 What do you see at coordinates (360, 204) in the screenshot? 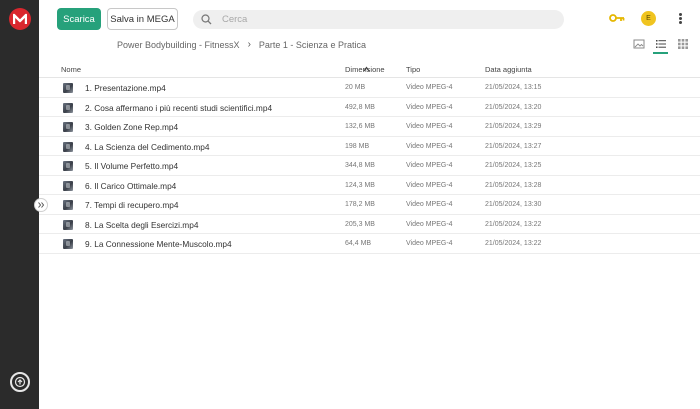
I see `file-size: 178,2 MB` at bounding box center [360, 204].